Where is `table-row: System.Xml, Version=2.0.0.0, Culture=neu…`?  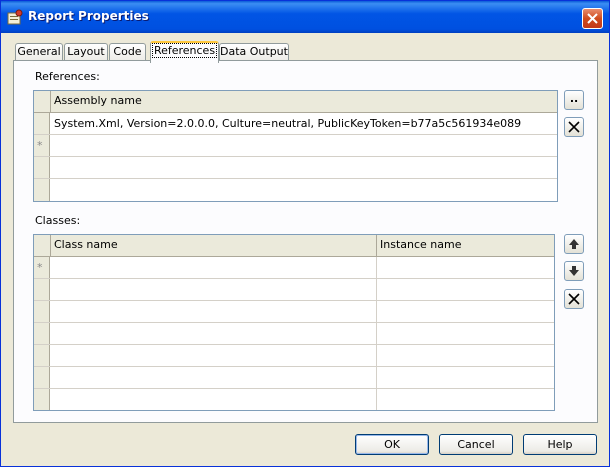 table-row: System.Xml, Version=2.0.0.0, Culture=neu… is located at coordinates (295, 124).